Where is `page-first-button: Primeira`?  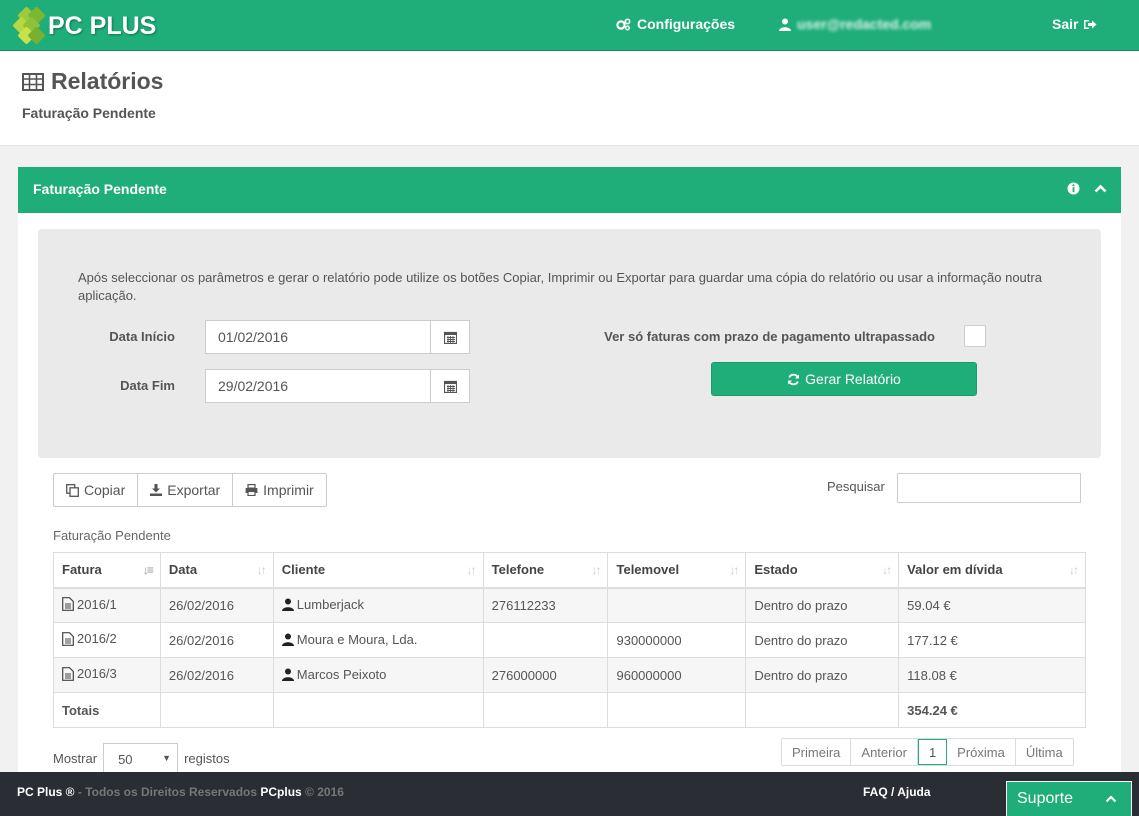 page-first-button: Primeira is located at coordinates (817, 752).